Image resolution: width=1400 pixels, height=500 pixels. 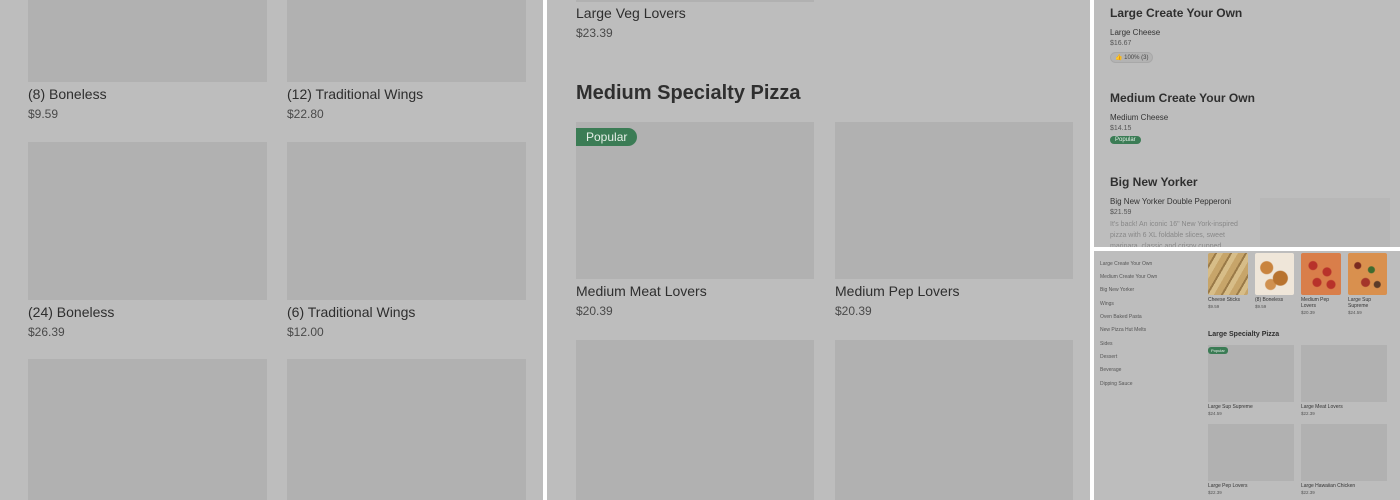 I want to click on menu-item-price: $12.00, so click(x=305, y=332).